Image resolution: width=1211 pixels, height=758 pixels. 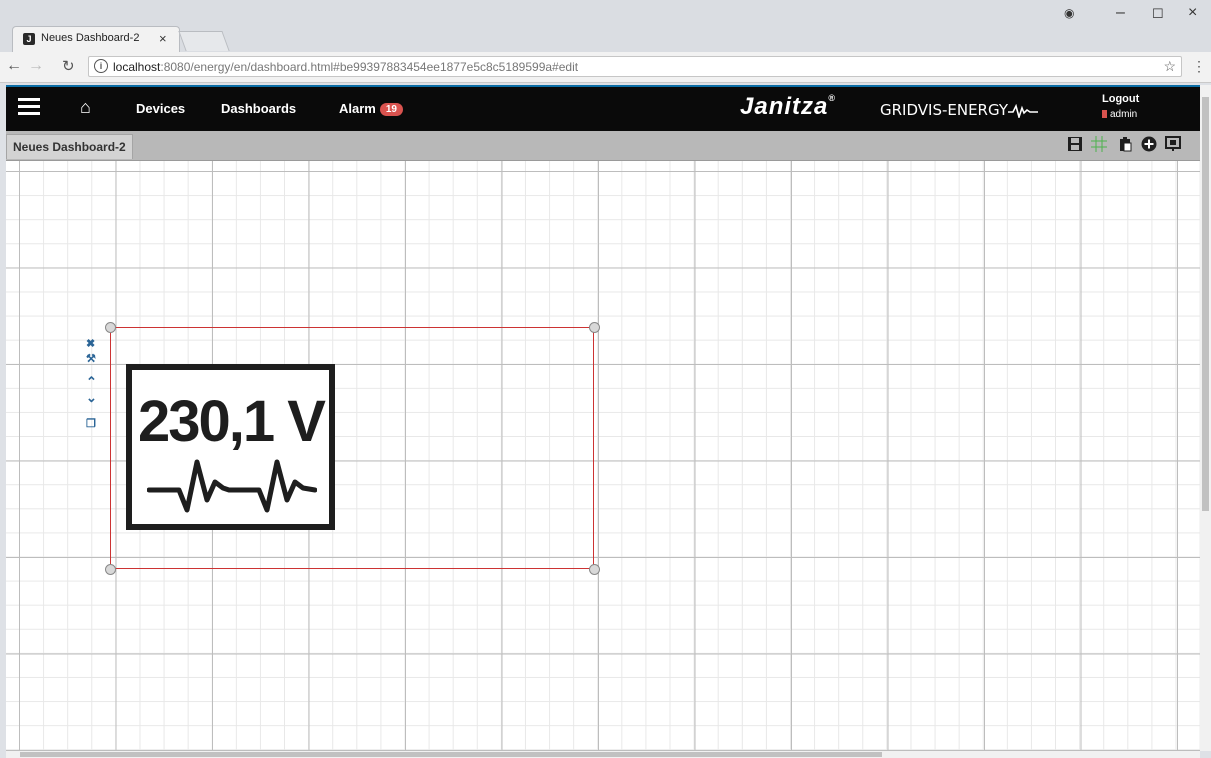 I want to click on wrench-icon: ⚒, so click(x=91, y=358).